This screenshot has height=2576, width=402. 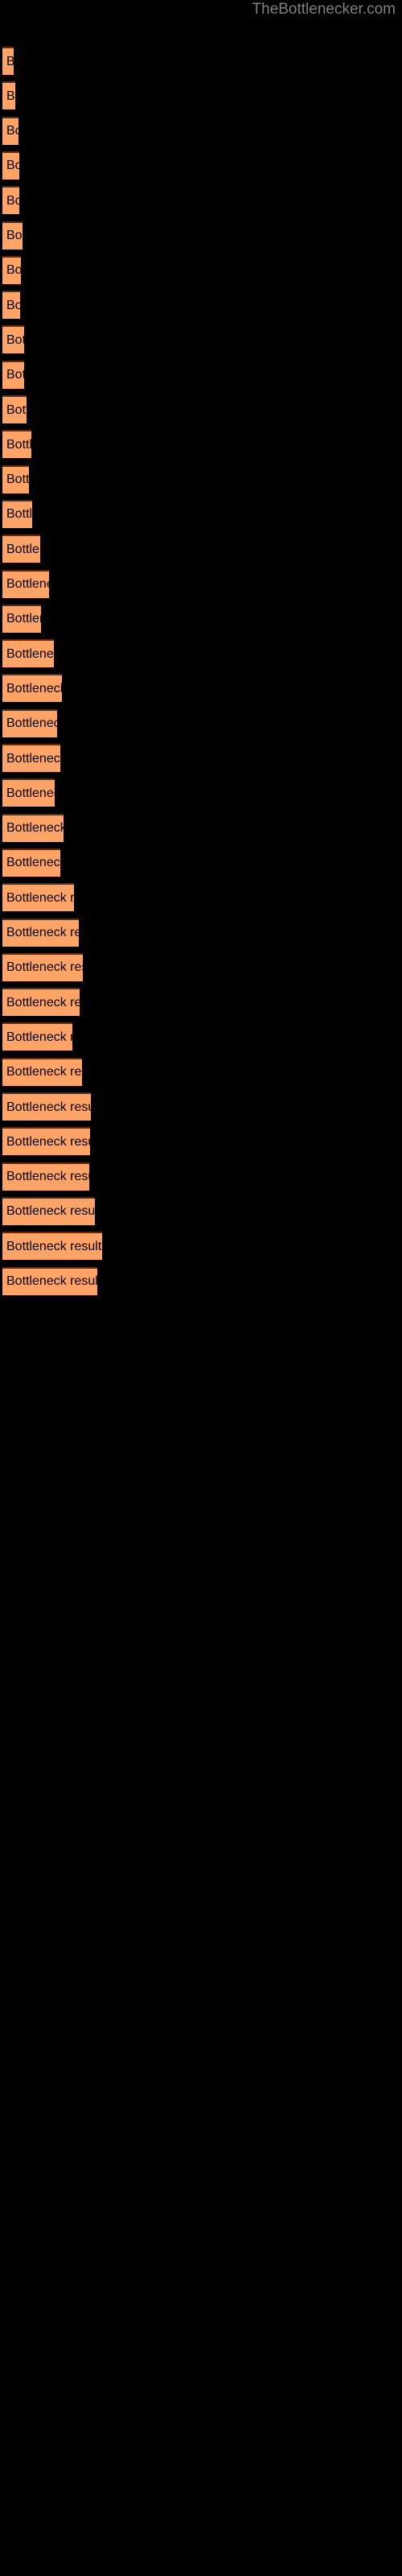 What do you see at coordinates (324, 9) in the screenshot?
I see `site-watermark: TheBottlenecker.com` at bounding box center [324, 9].